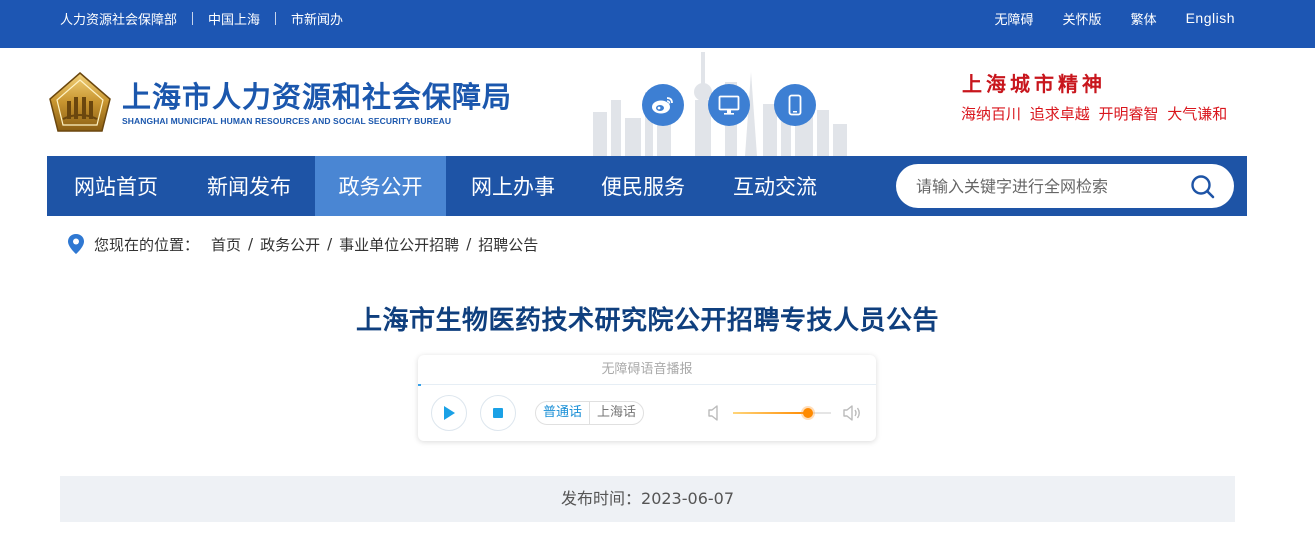 The height and width of the screenshot is (536, 1315). I want to click on breadcrumb-gov-affairs: 政务公开, so click(290, 244).